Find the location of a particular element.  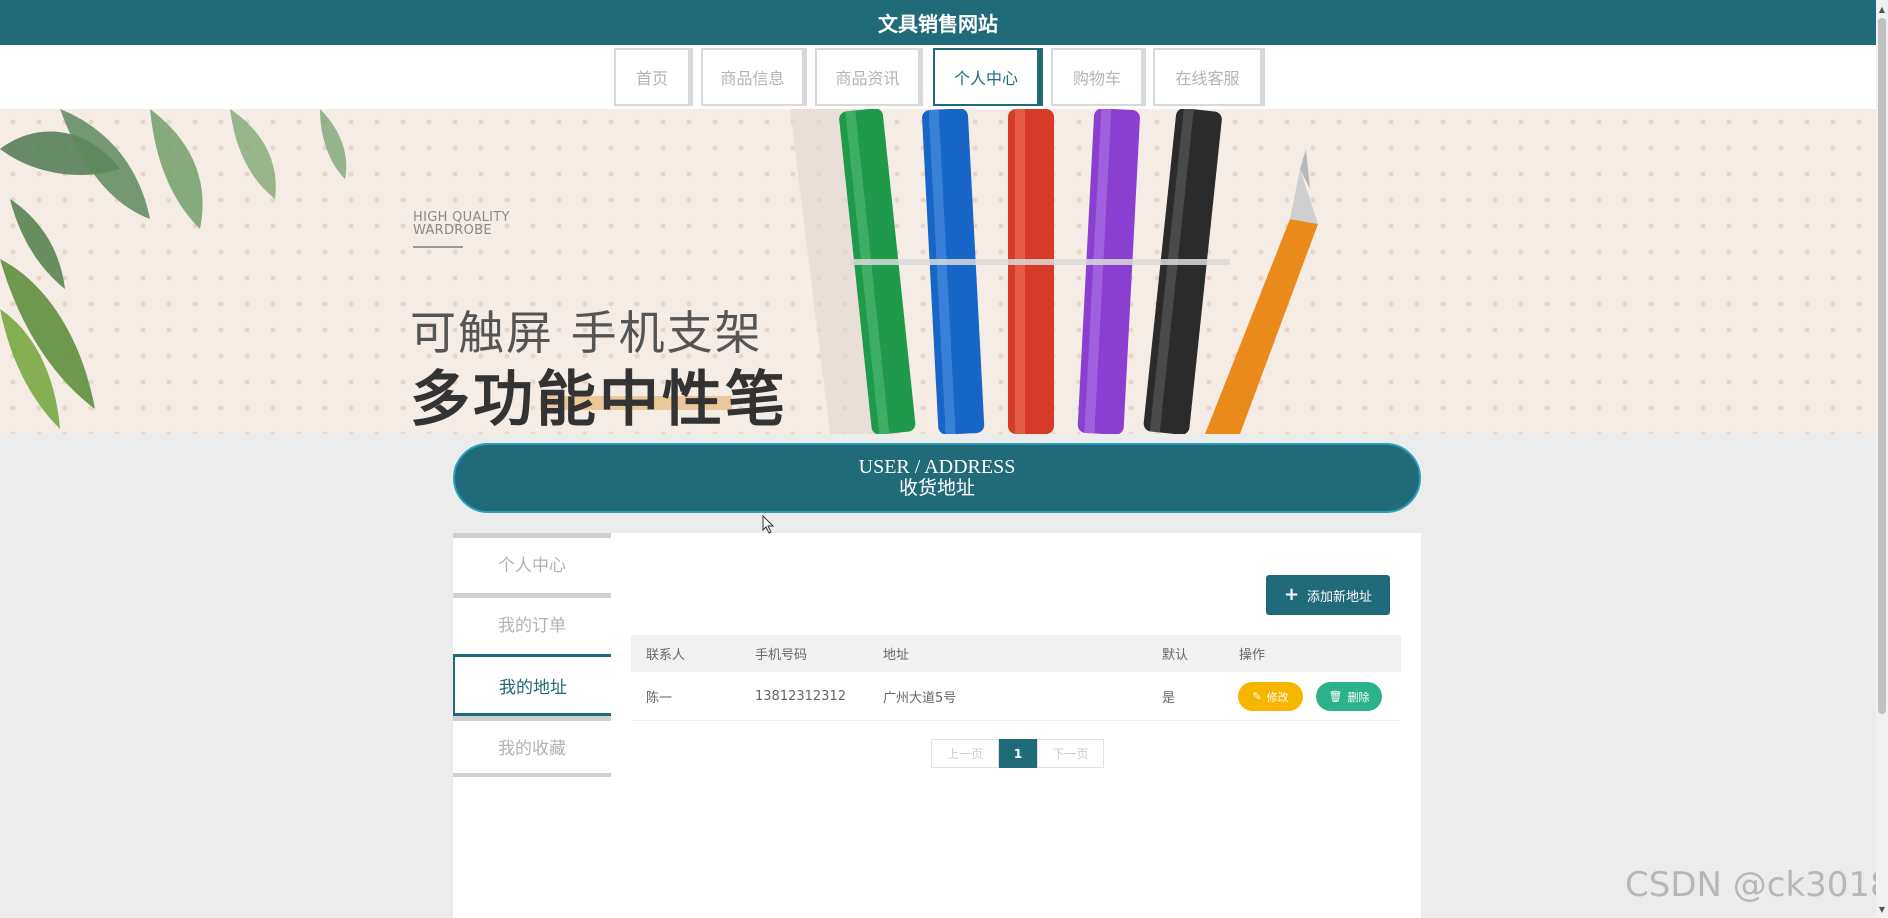

pagination: 上一页 1 下一页 is located at coordinates (1017, 753).